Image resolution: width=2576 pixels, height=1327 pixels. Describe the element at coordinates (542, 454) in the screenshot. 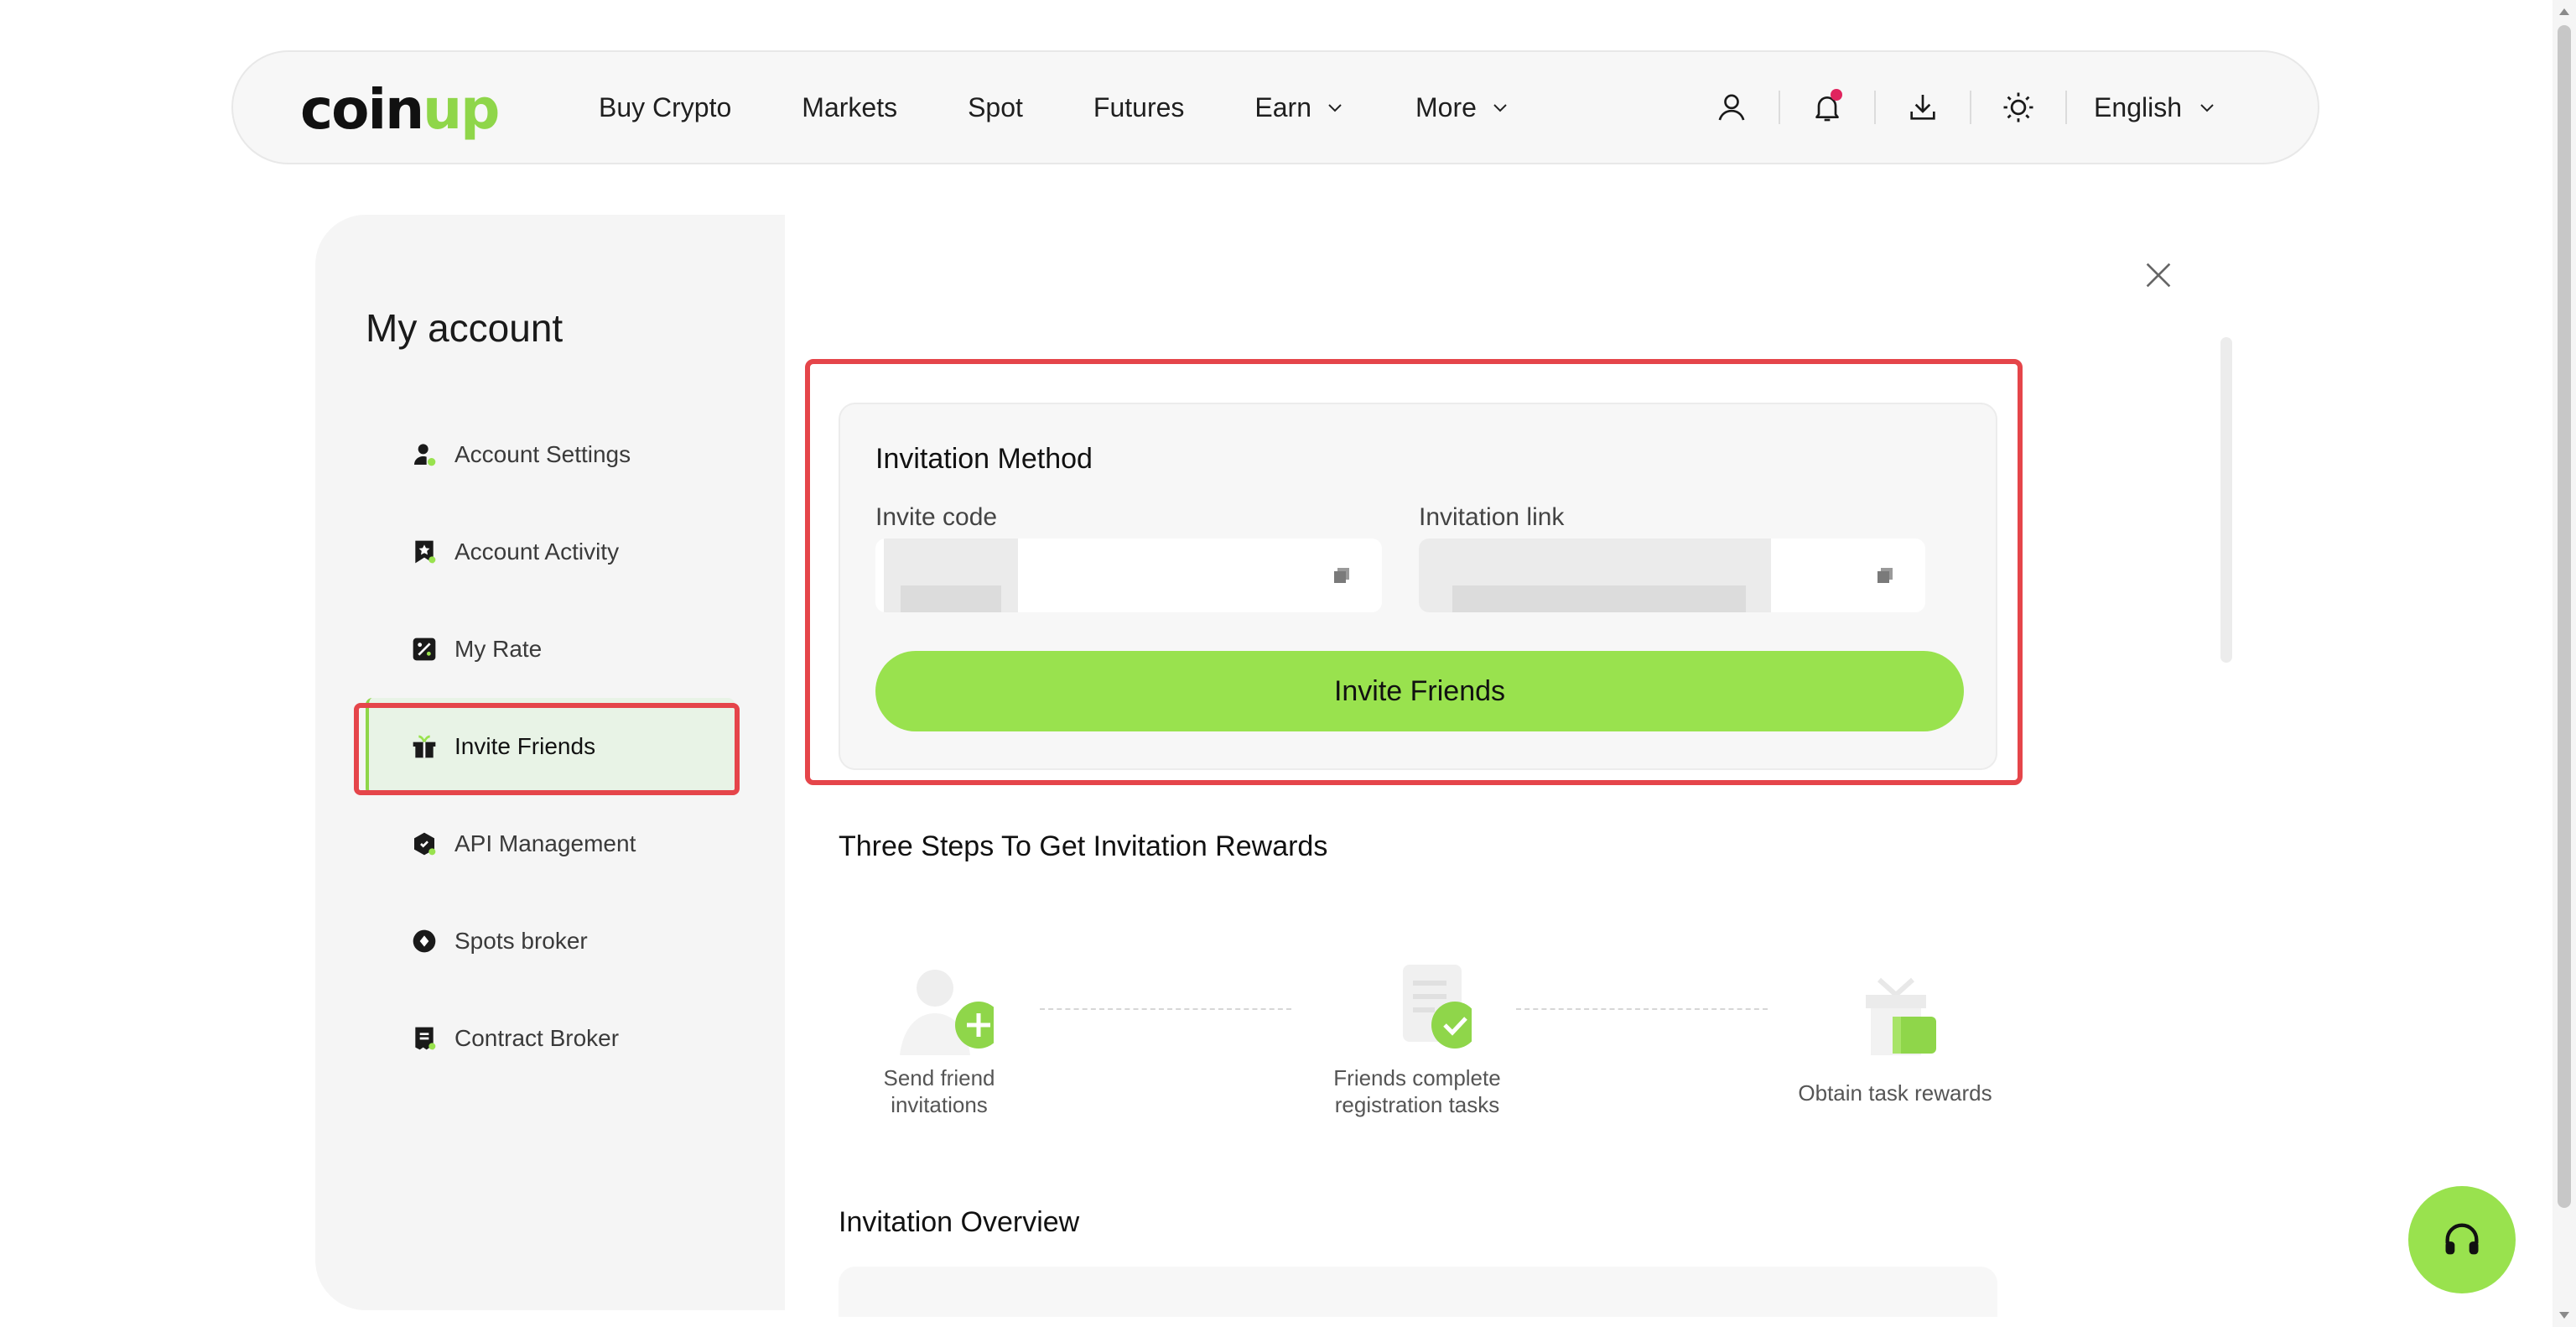

I see `sidebar-item-label: Account Settings` at that location.